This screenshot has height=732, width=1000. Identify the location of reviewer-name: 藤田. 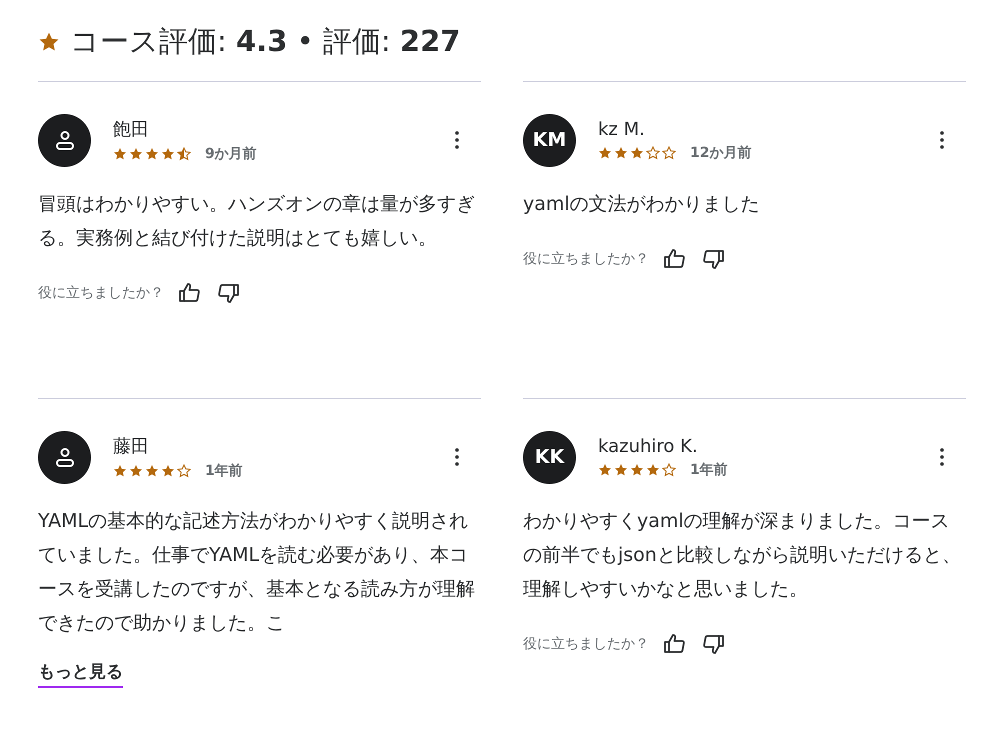
(131, 446).